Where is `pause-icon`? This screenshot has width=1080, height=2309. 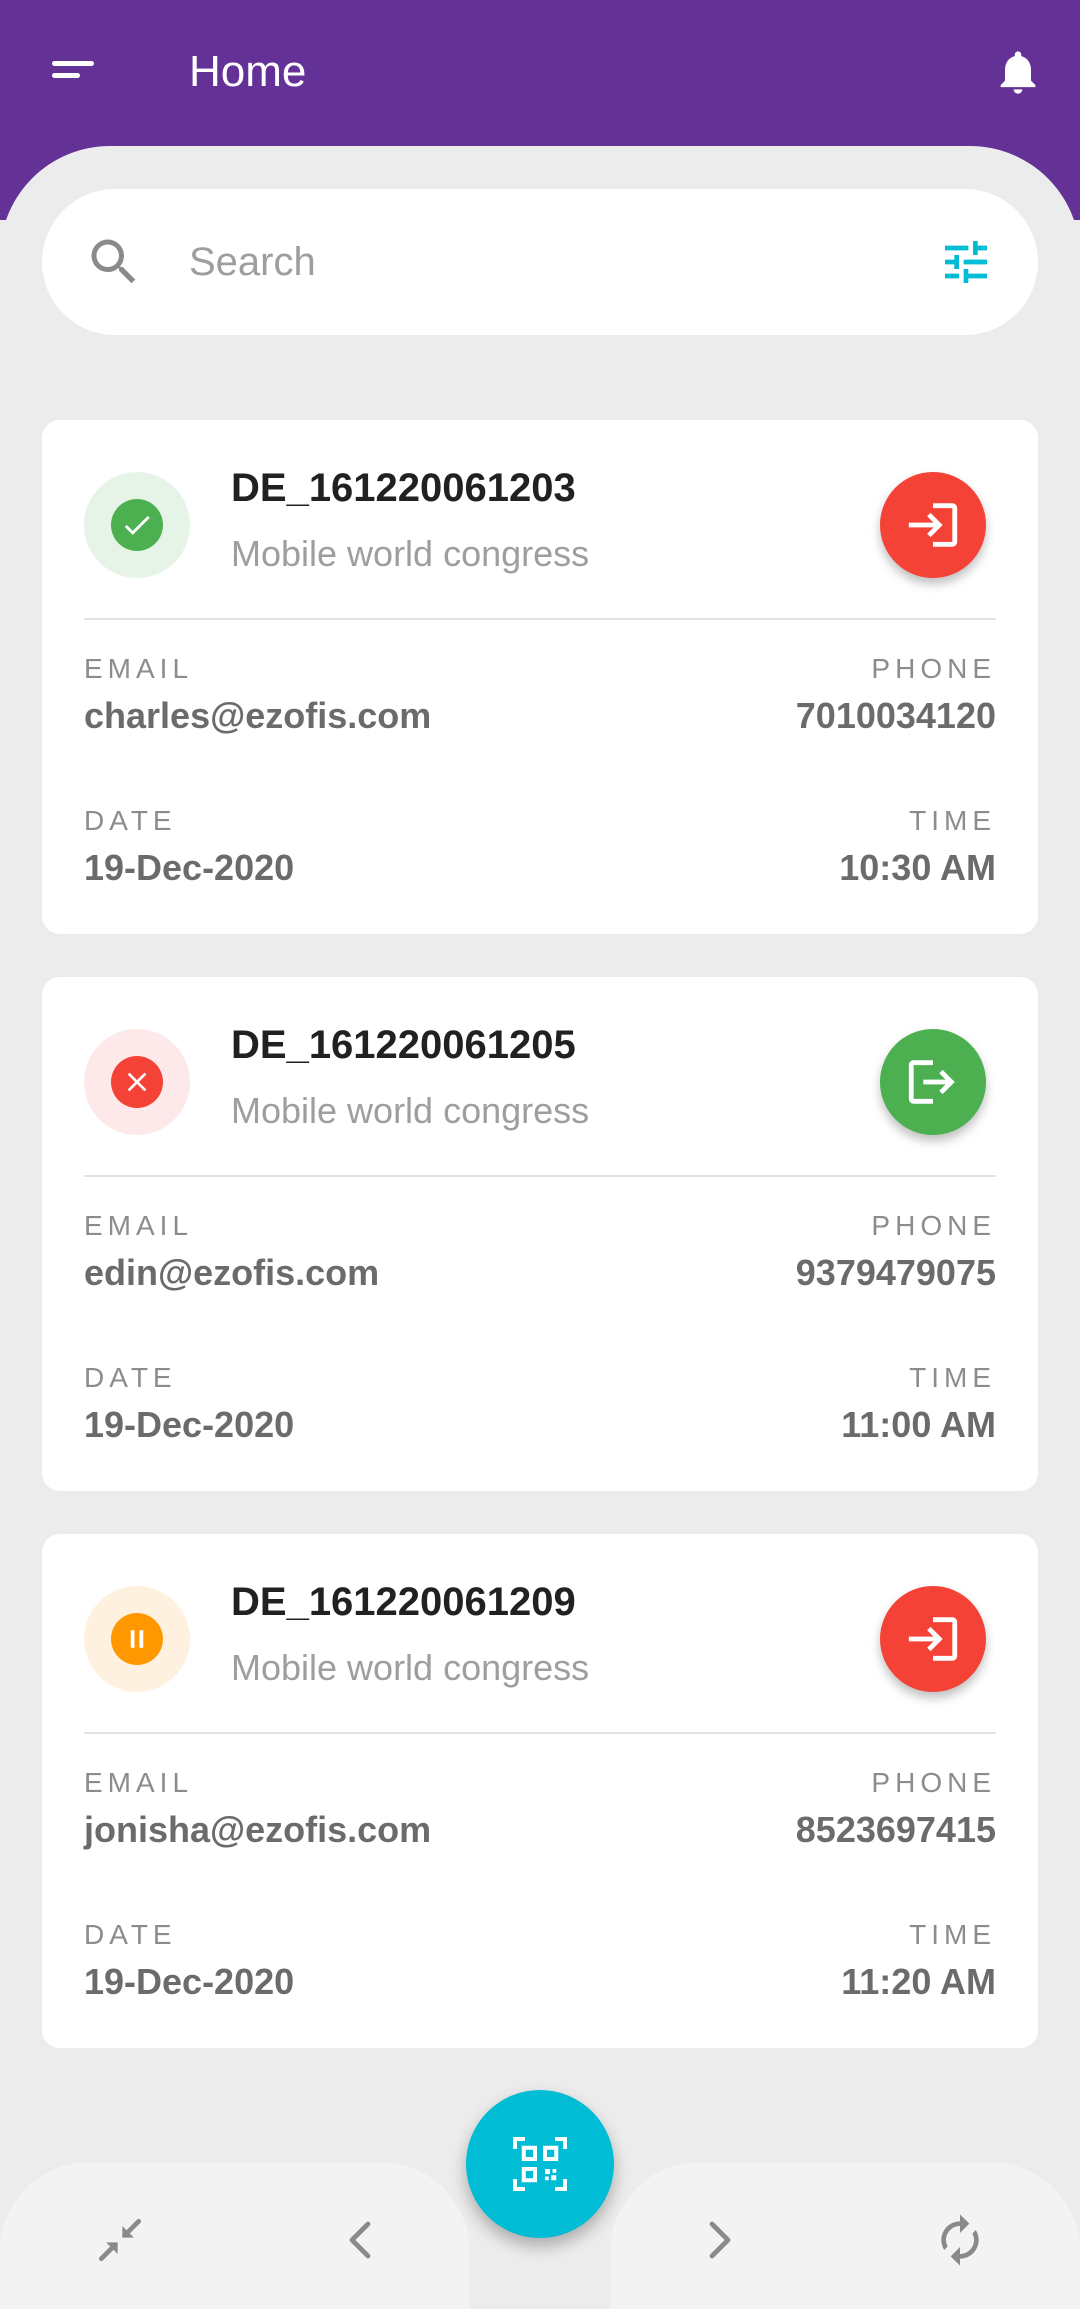
pause-icon is located at coordinates (137, 1639).